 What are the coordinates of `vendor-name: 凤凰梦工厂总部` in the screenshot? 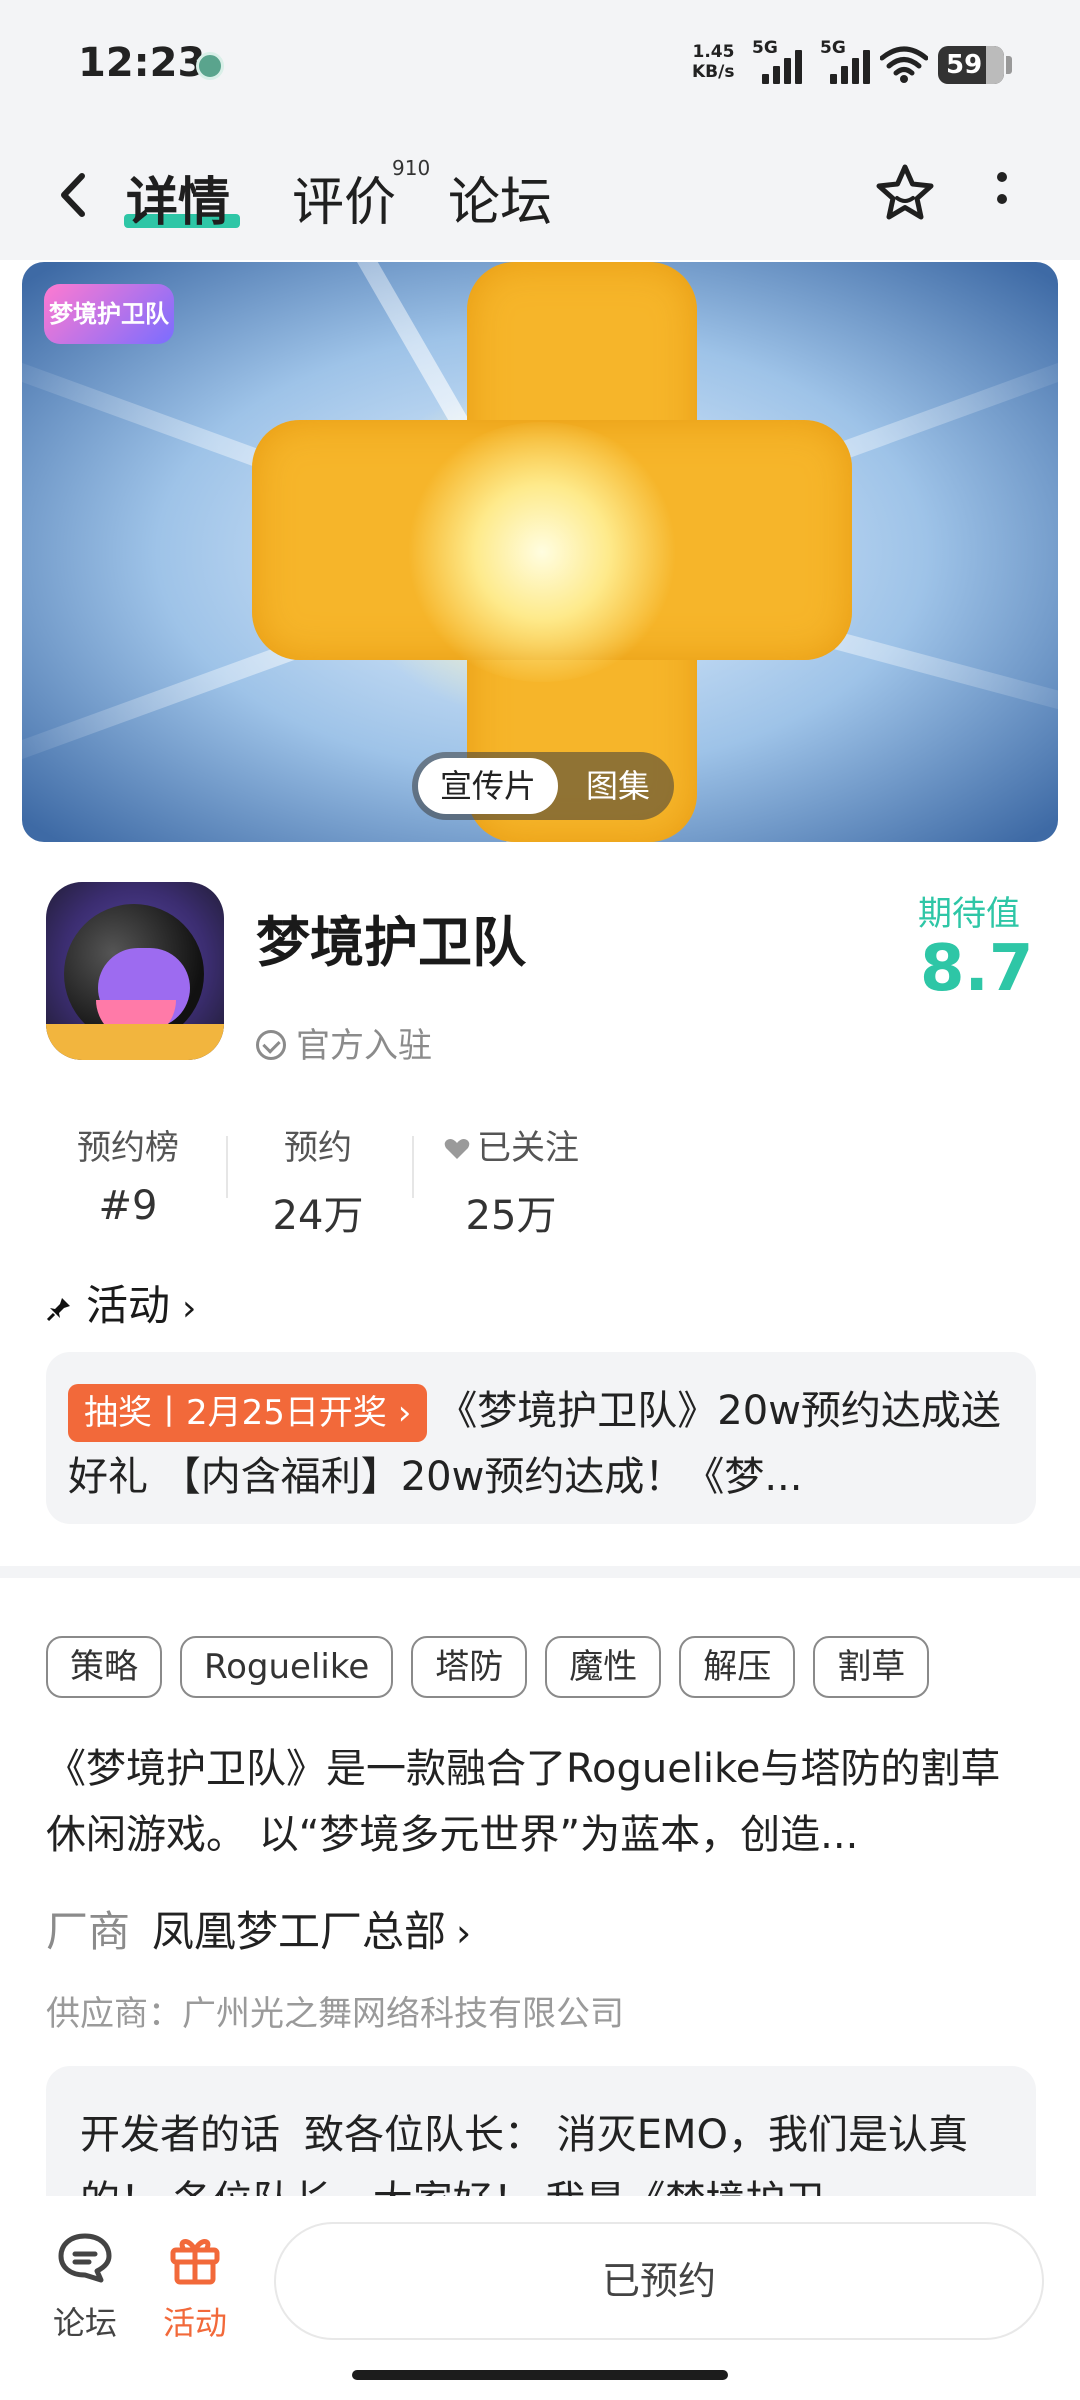 It's located at (299, 1931).